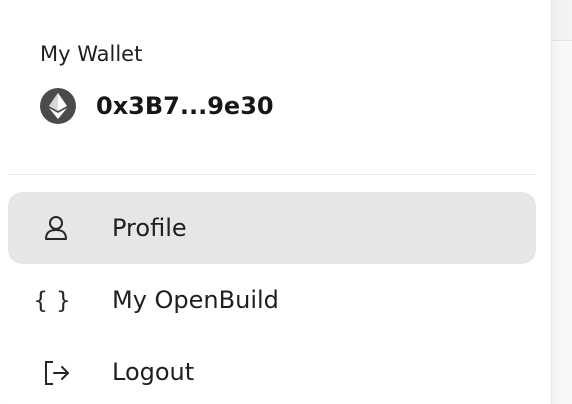 The image size is (572, 404). I want to click on wallet-address: 0x3B7...9e30, so click(185, 106).